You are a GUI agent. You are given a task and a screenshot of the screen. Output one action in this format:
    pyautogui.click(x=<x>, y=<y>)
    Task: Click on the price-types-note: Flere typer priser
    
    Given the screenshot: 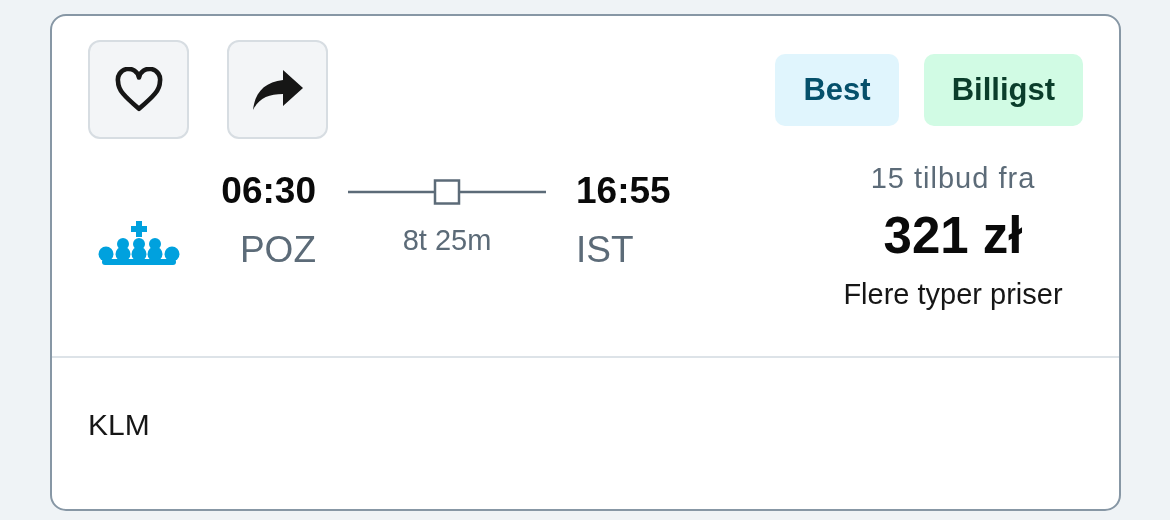 What is the action you would take?
    pyautogui.click(x=953, y=294)
    